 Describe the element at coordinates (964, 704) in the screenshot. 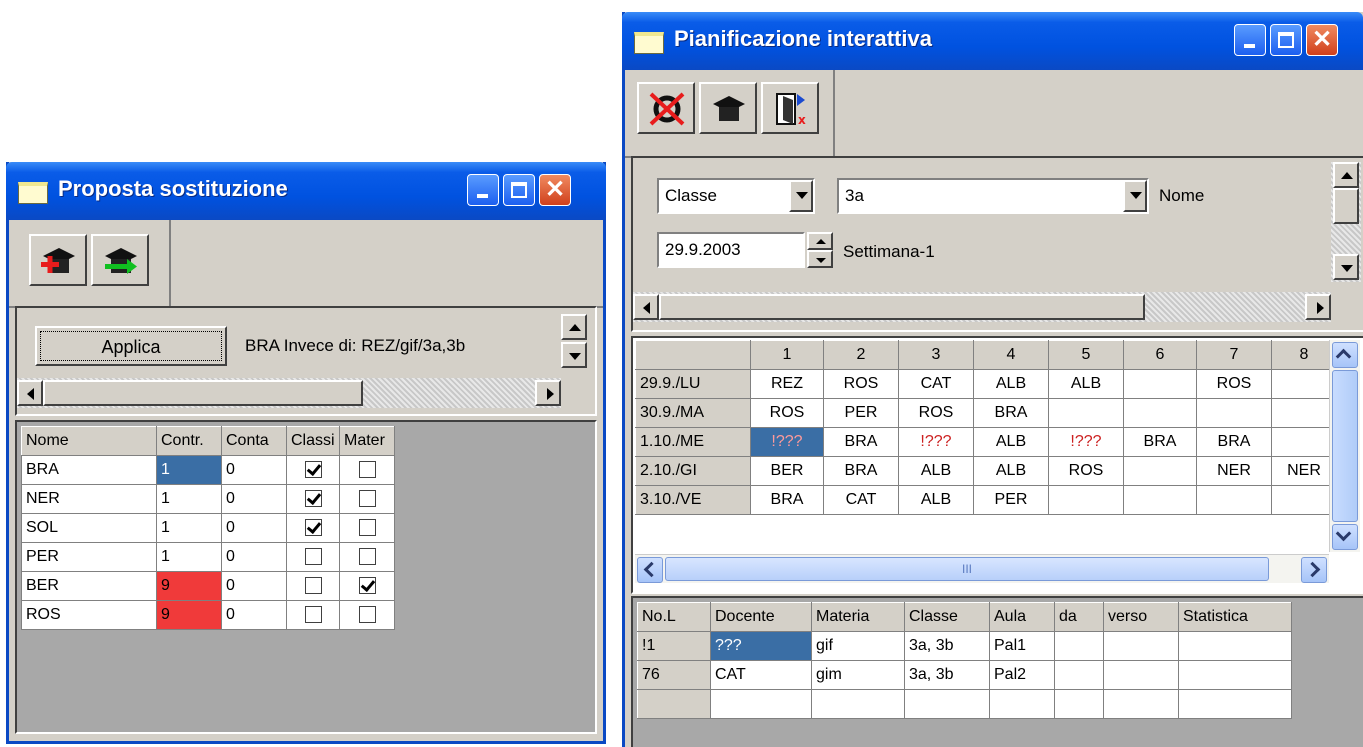

I see `table-row` at that location.